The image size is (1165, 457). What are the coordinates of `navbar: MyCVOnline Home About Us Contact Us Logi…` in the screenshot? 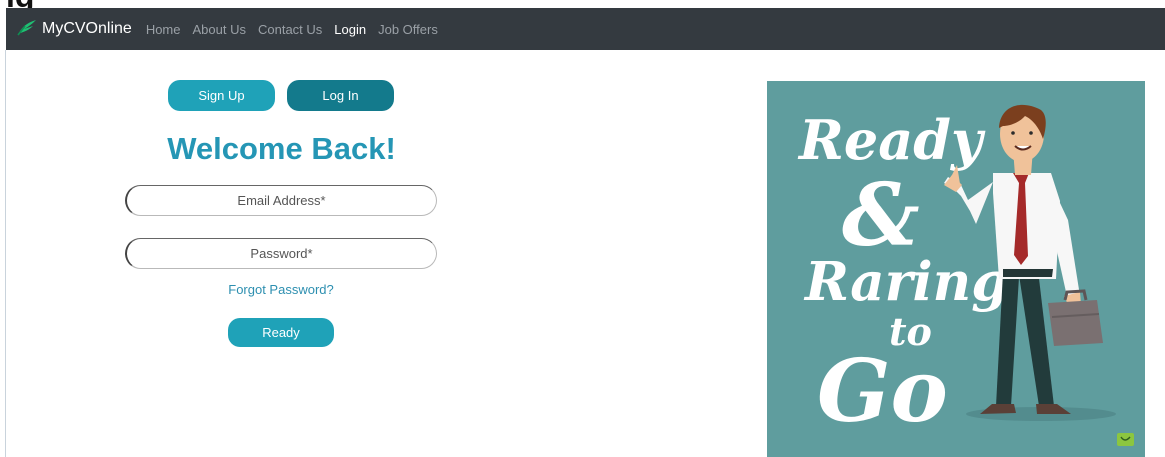 It's located at (585, 29).